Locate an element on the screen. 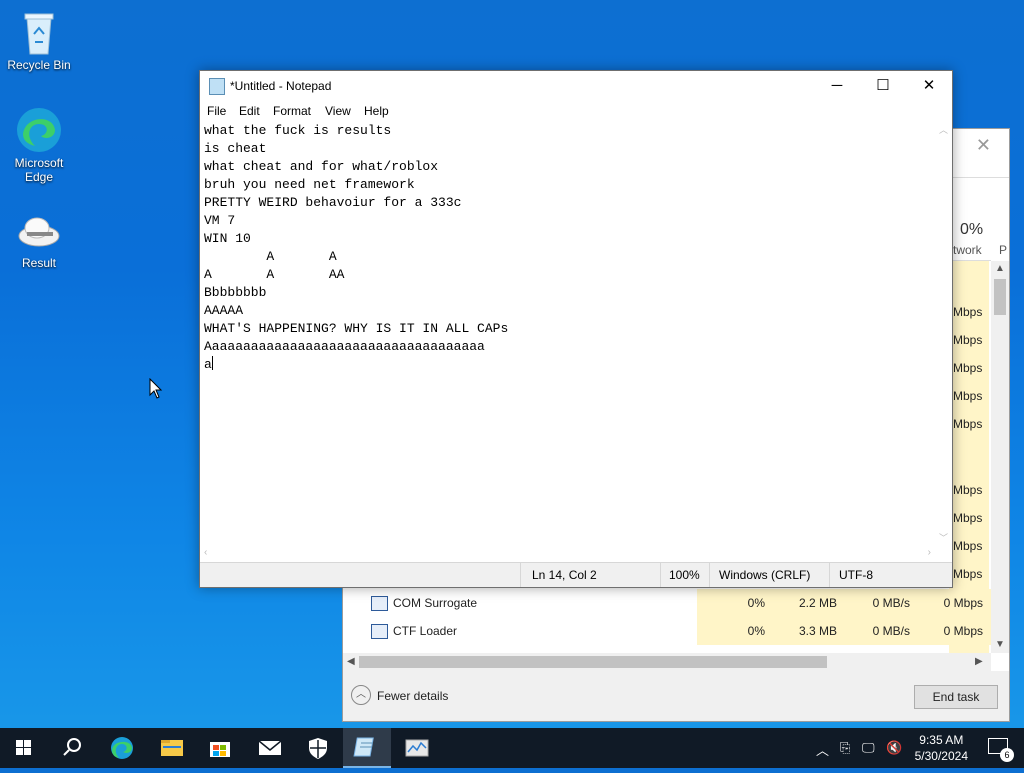 This screenshot has width=1024, height=773. text-line: PRETTY WEIRD behavoiur for a 333c is located at coordinates (333, 202).